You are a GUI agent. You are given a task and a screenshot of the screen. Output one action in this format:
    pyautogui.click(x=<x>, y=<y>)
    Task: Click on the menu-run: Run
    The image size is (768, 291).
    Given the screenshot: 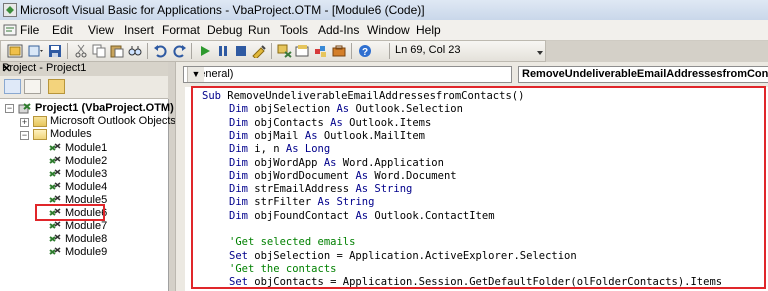 What is the action you would take?
    pyautogui.click(x=259, y=30)
    